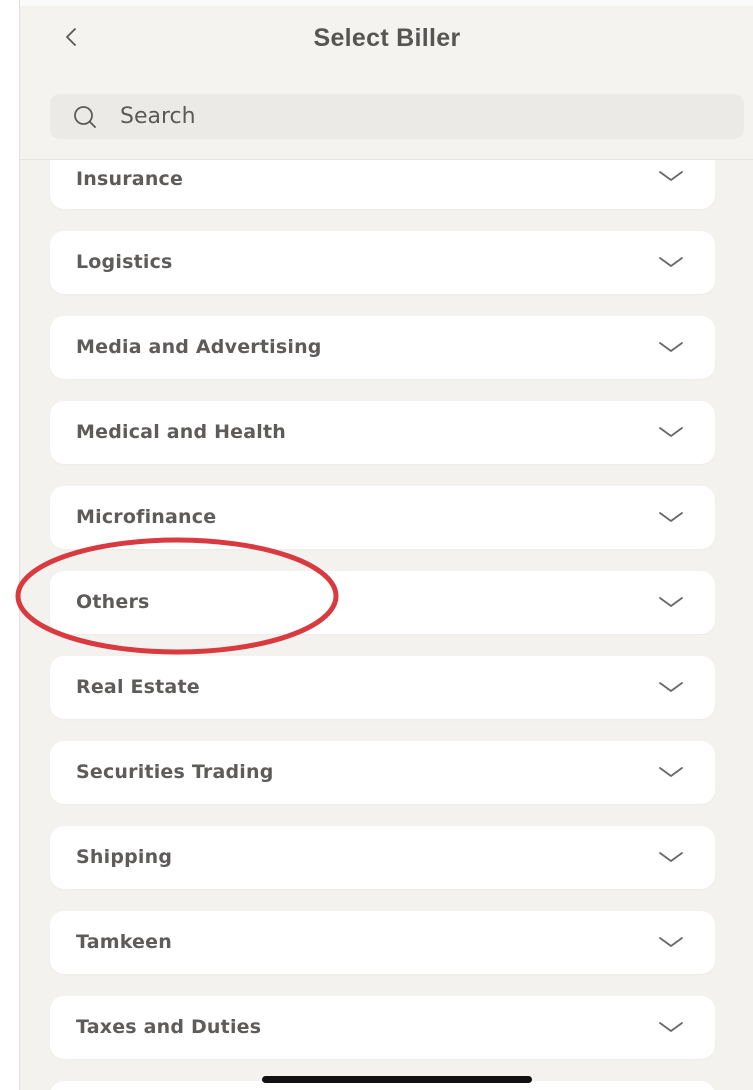  What do you see at coordinates (124, 262) in the screenshot?
I see `category-label: Logistics` at bounding box center [124, 262].